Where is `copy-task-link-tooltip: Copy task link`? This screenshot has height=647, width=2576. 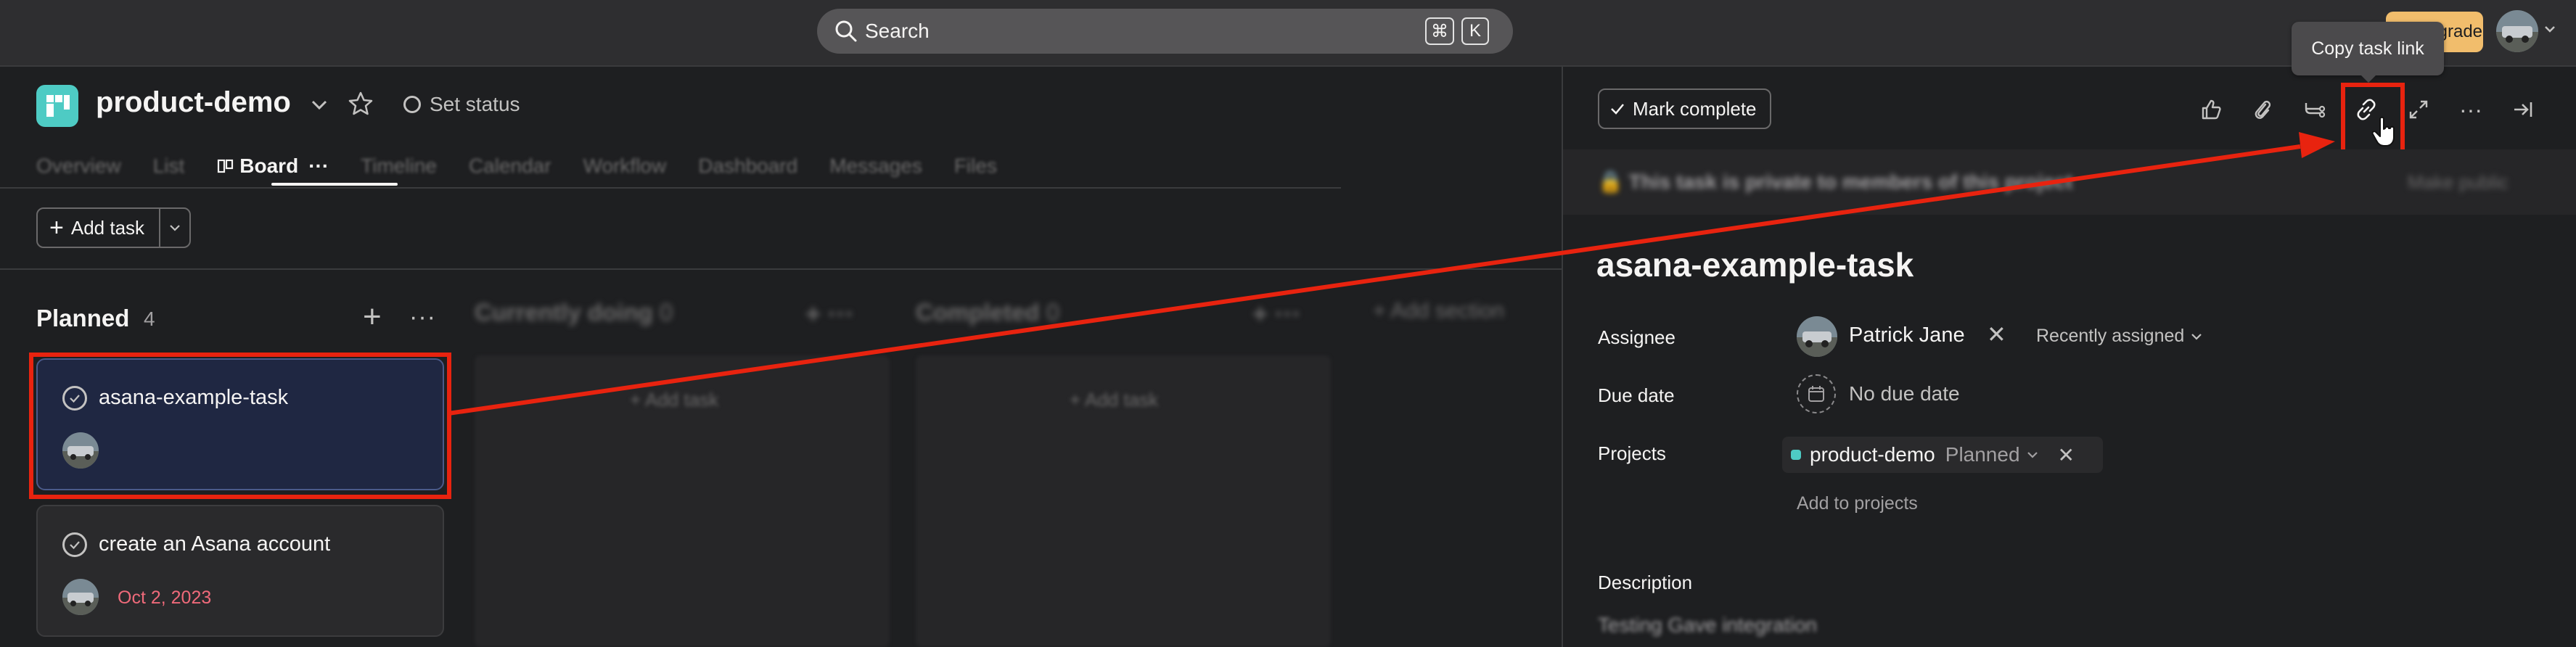
copy-task-link-tooltip: Copy task link is located at coordinates (2368, 53).